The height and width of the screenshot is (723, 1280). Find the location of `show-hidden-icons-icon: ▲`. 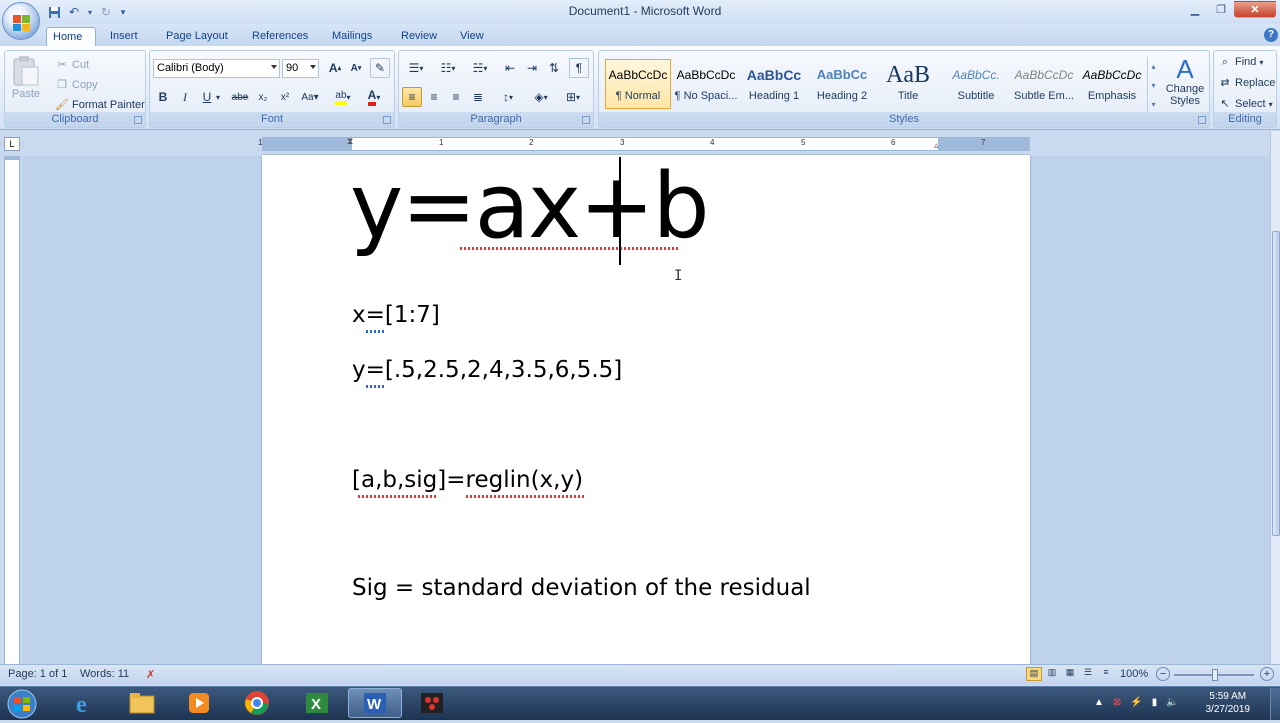

show-hidden-icons-icon: ▲ is located at coordinates (1099, 702).